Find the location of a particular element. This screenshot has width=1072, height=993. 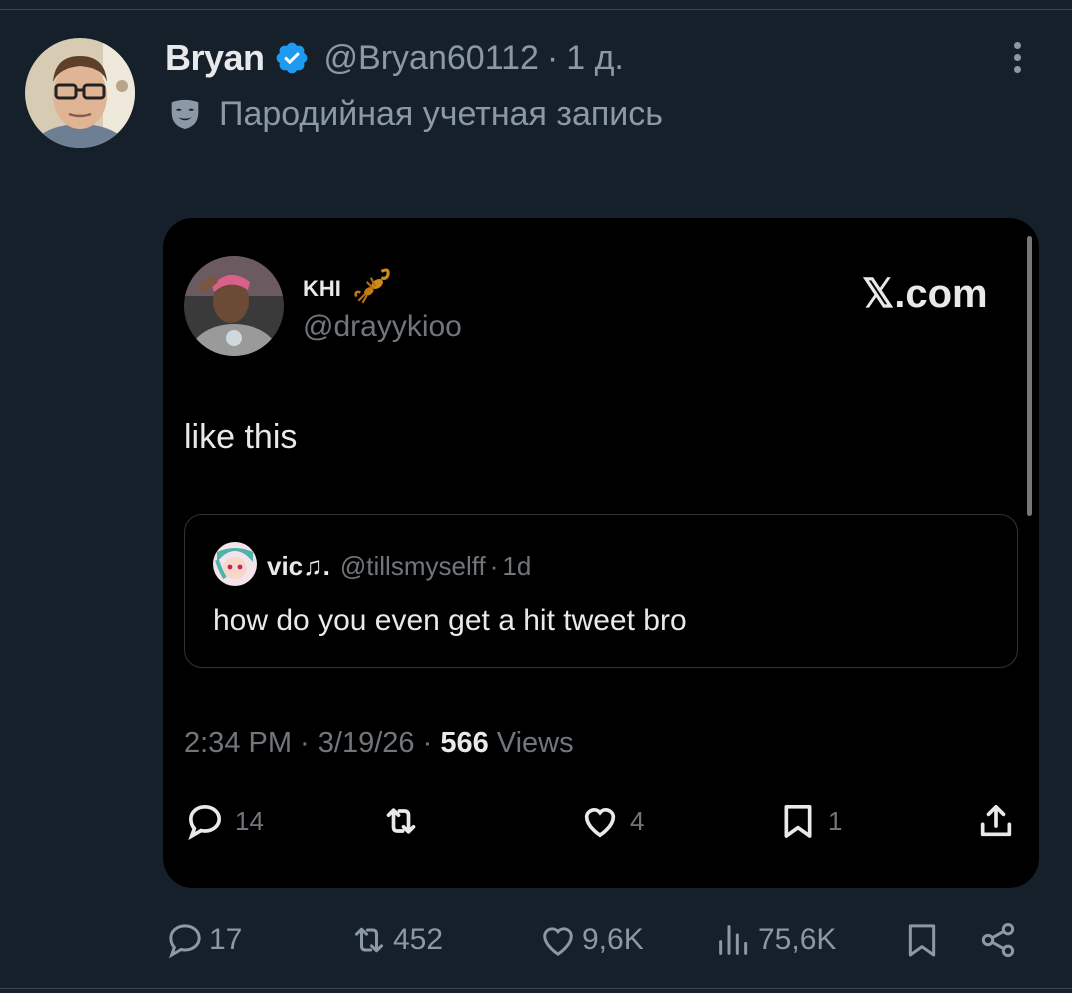

bookmark-button is located at coordinates (922, 940).